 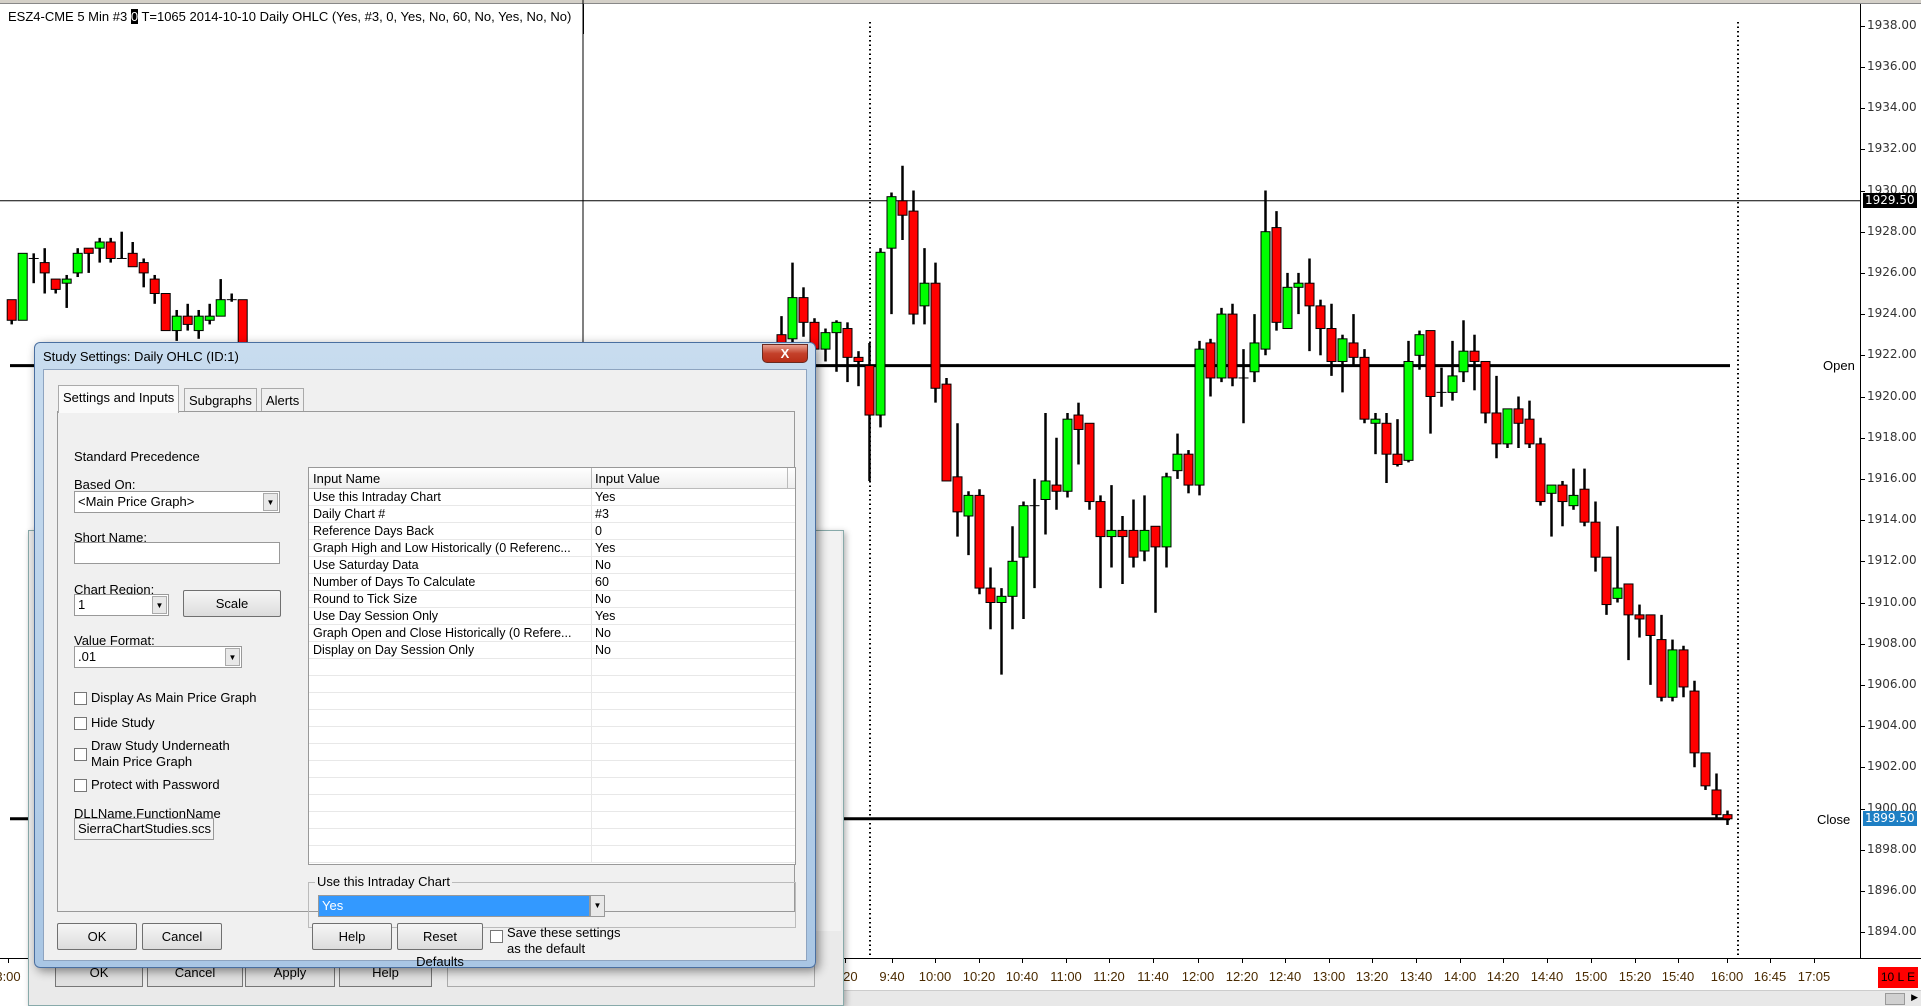 I want to click on value-format-select: .01 ▼, so click(x=158, y=657).